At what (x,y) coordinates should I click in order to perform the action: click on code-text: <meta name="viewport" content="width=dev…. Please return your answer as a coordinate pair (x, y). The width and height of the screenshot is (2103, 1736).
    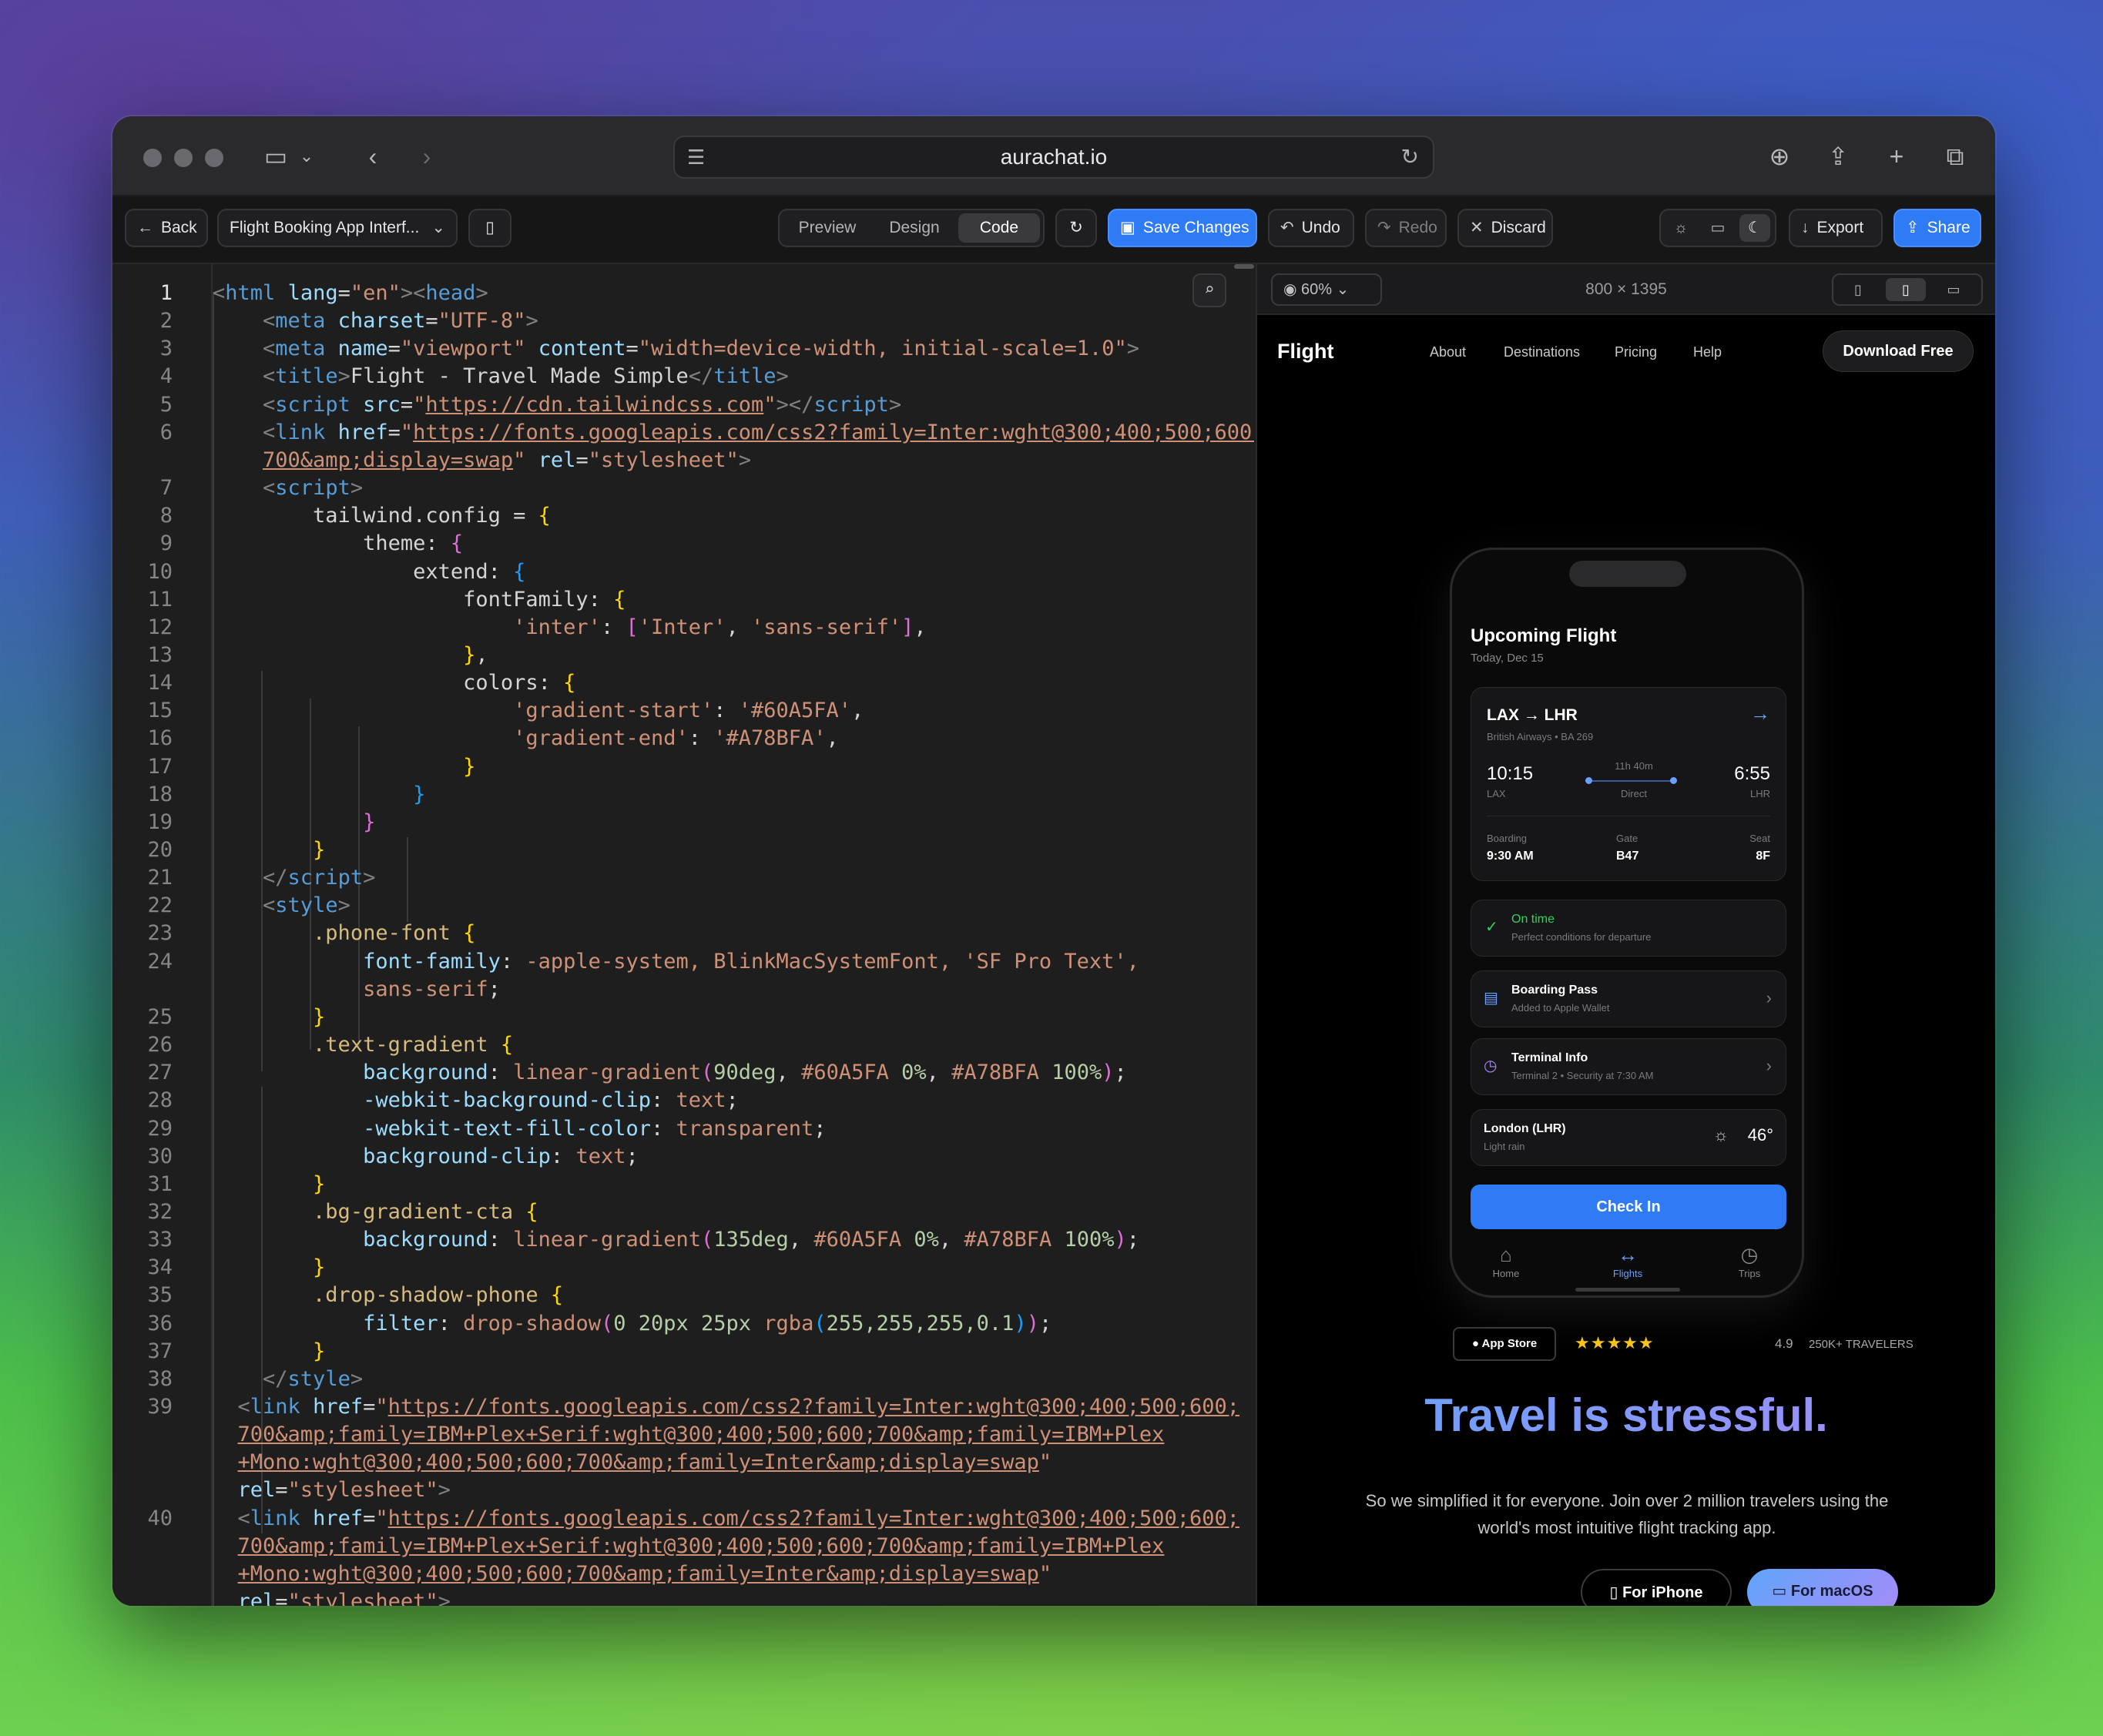
    Looking at the image, I should click on (702, 349).